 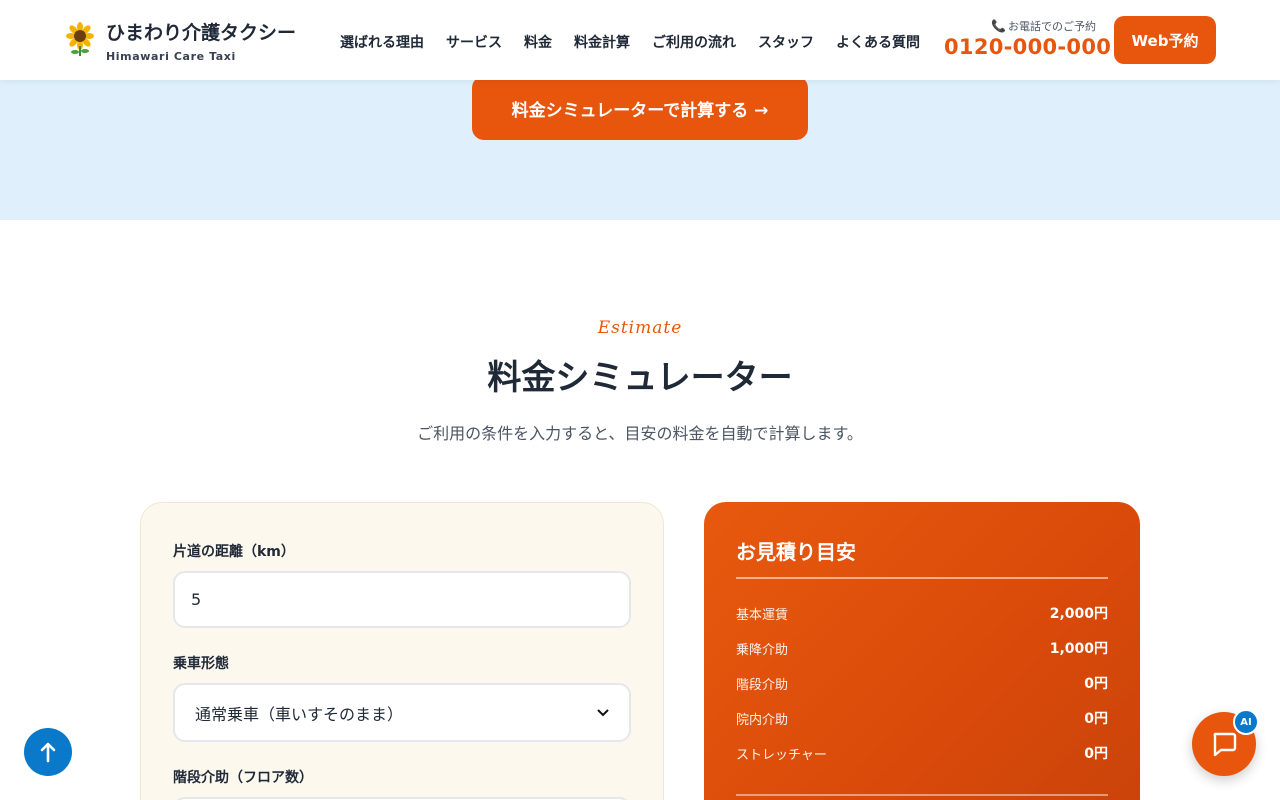 I want to click on distance-label: 片道の距離（km）, so click(x=234, y=552).